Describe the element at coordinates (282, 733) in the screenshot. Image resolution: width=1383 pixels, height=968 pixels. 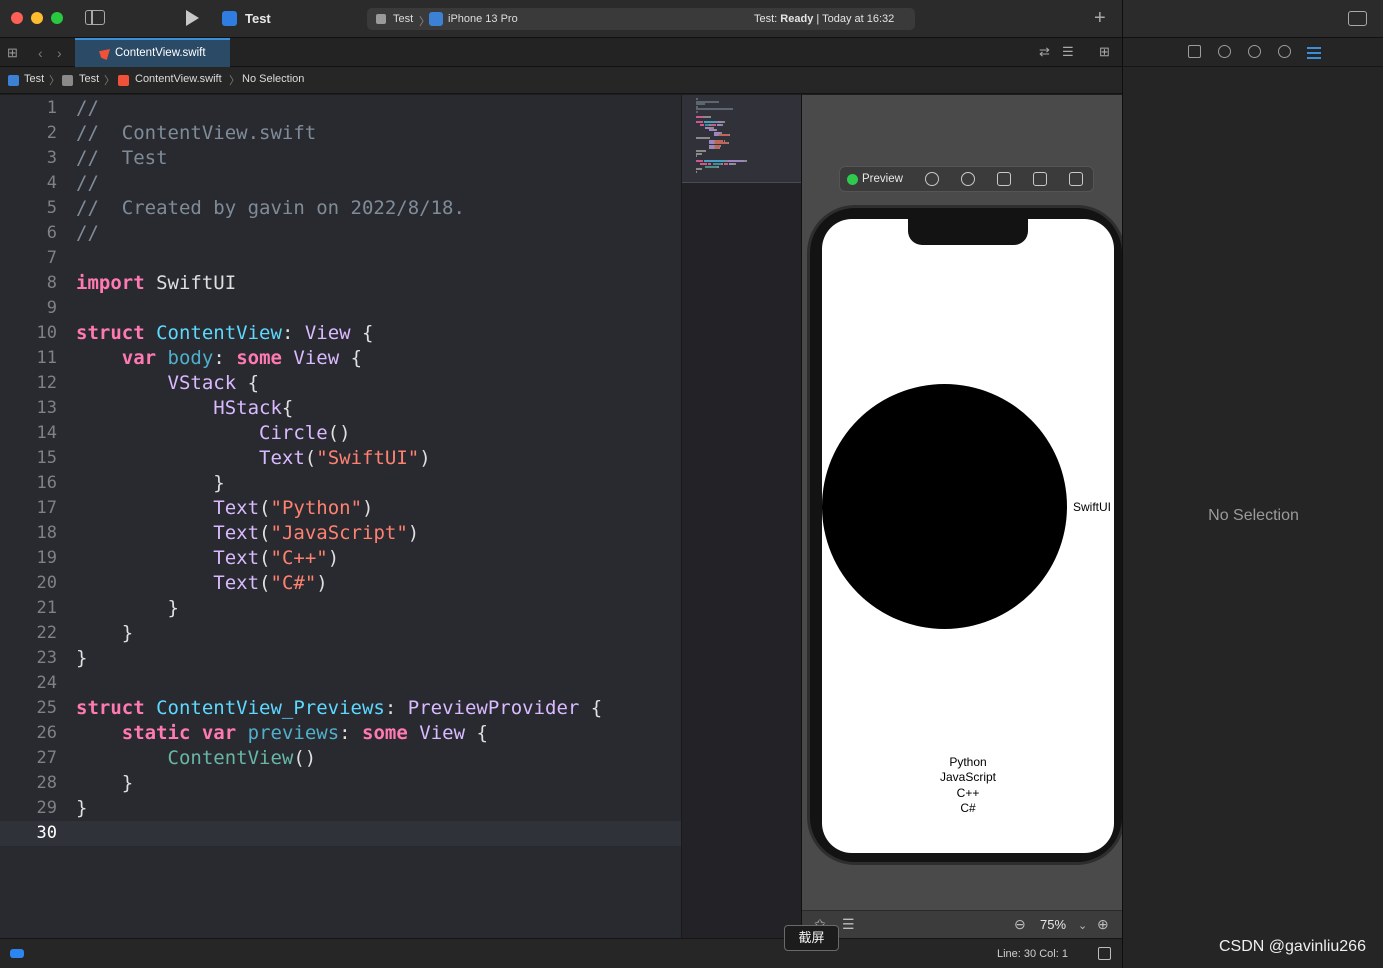
I see `code-text: static var previews: some View {` at that location.